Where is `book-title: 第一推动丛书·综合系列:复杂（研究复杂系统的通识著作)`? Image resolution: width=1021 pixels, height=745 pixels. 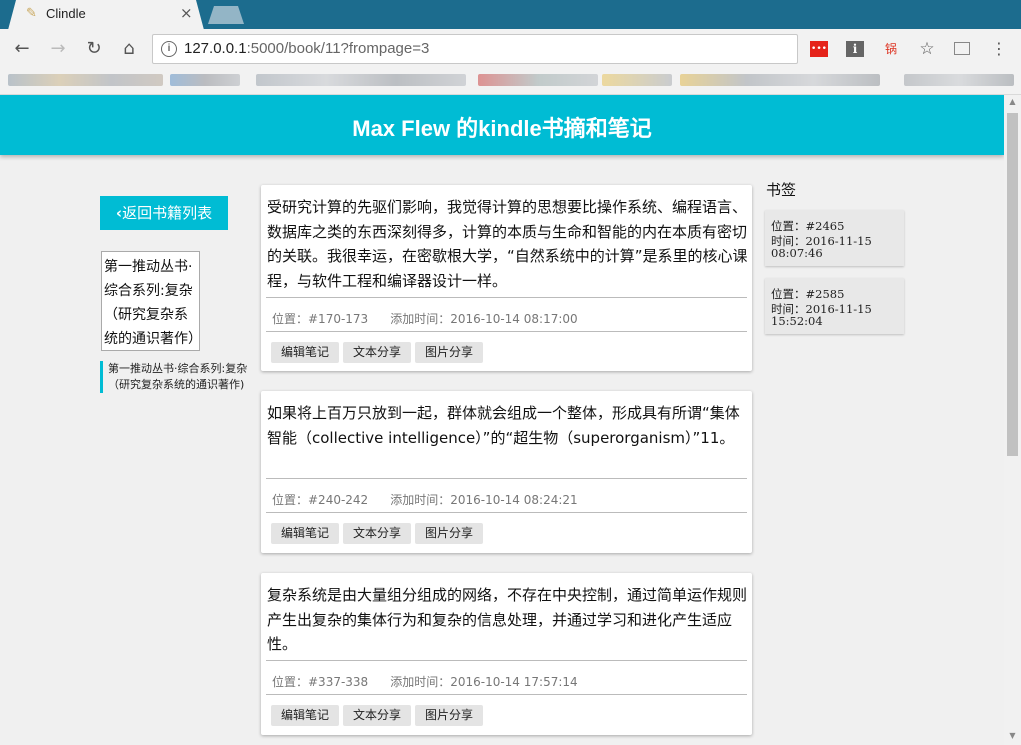
book-title: 第一推动丛书·综合系列:复杂（研究复杂系统的通识著作) is located at coordinates (174, 377).